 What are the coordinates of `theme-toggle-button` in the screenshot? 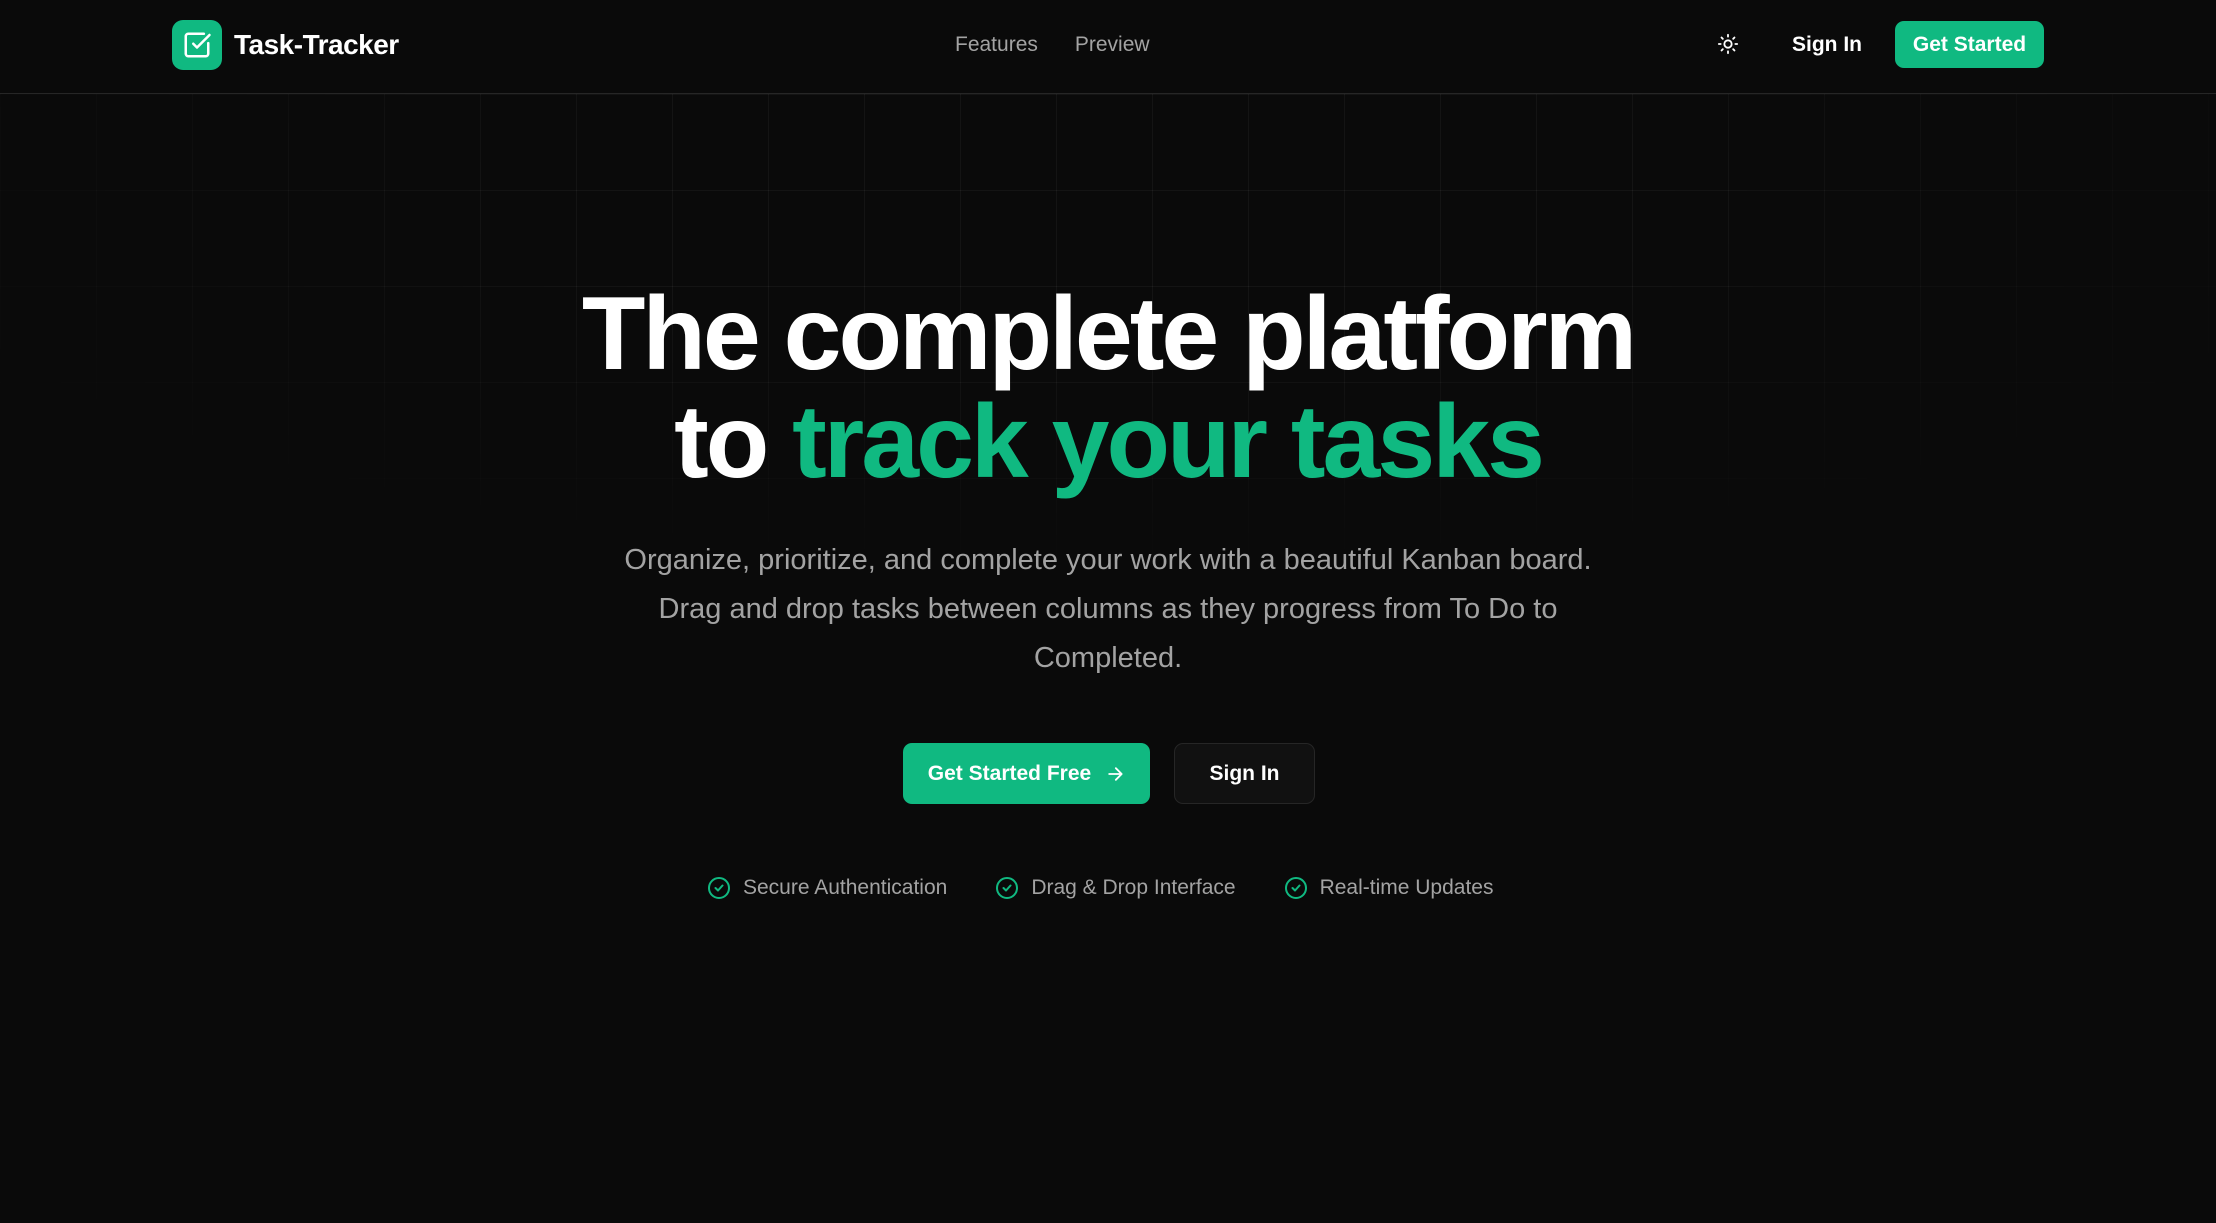 It's located at (1728, 44).